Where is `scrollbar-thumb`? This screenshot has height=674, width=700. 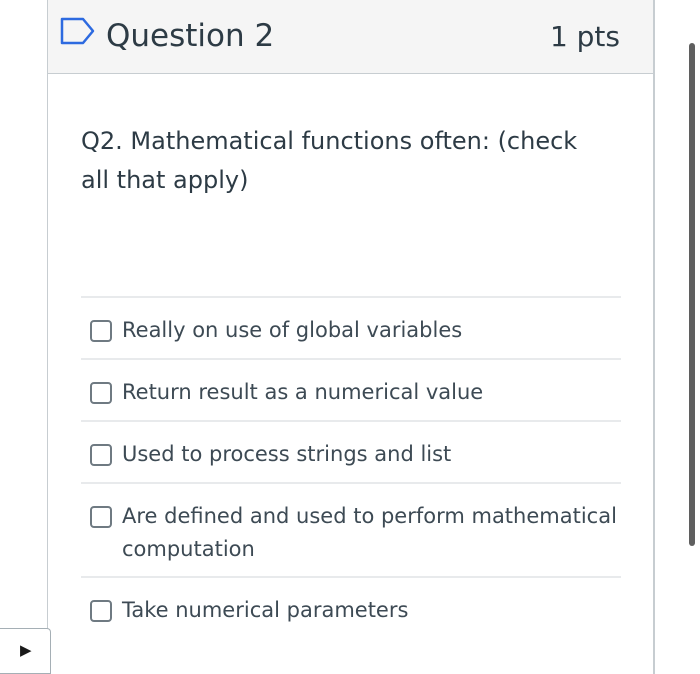
scrollbar-thumb is located at coordinates (692, 294).